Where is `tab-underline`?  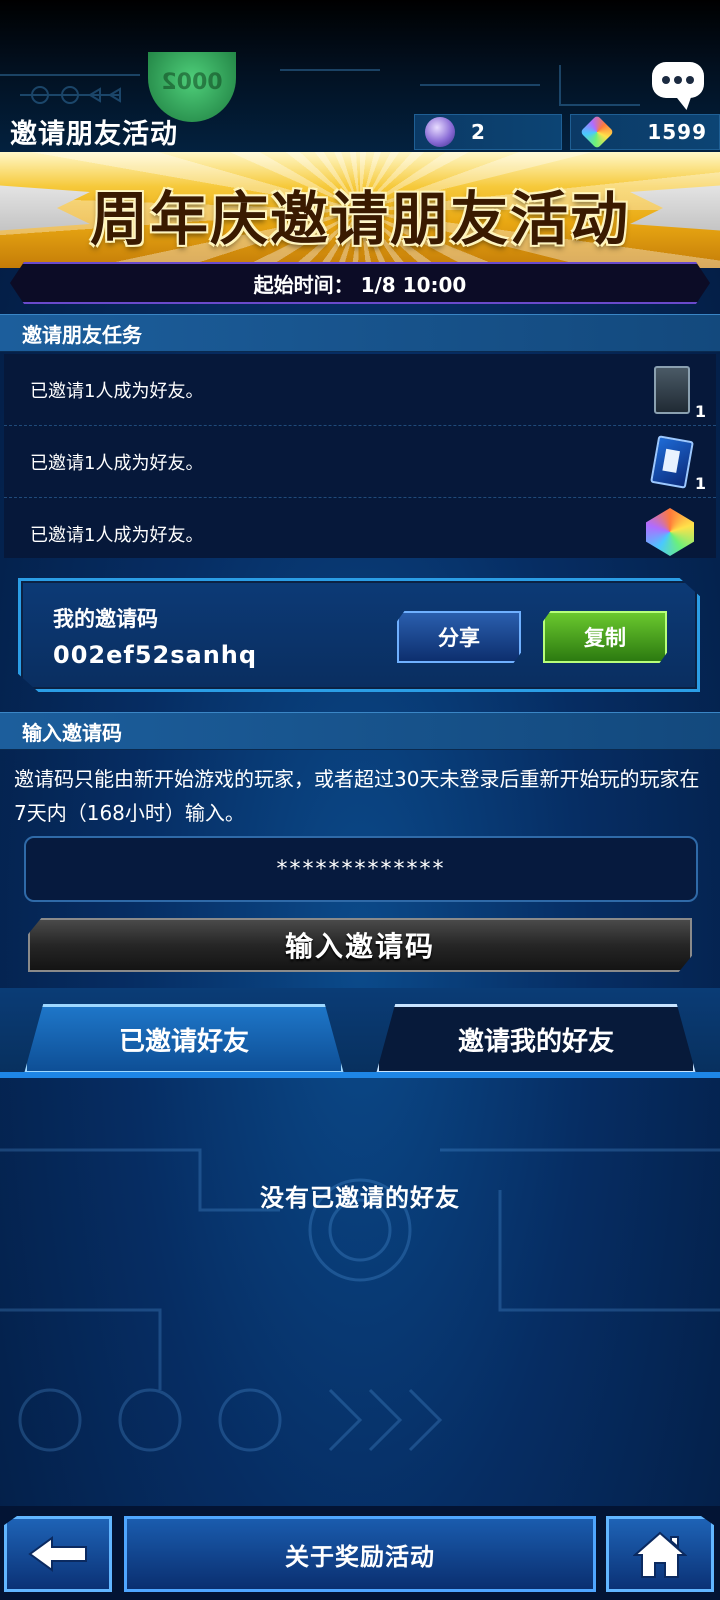 tab-underline is located at coordinates (360, 1075).